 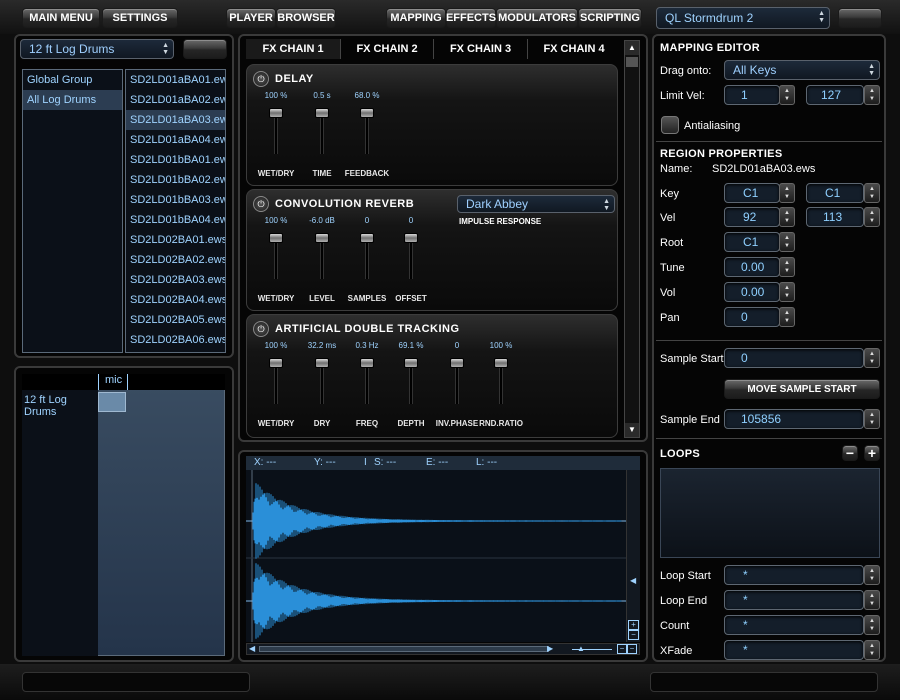 I want to click on loop-list, so click(x=770, y=513).